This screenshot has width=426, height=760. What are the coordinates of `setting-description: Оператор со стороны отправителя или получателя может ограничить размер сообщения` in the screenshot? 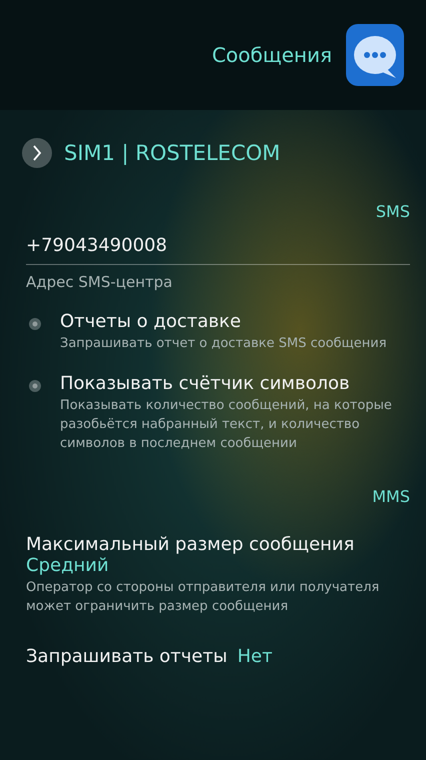 It's located at (203, 597).